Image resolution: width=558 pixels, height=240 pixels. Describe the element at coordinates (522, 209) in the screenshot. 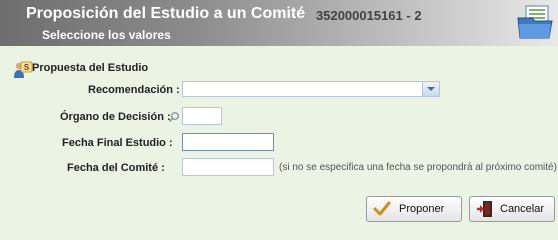

I see `cancelar-label: Cancelar` at that location.